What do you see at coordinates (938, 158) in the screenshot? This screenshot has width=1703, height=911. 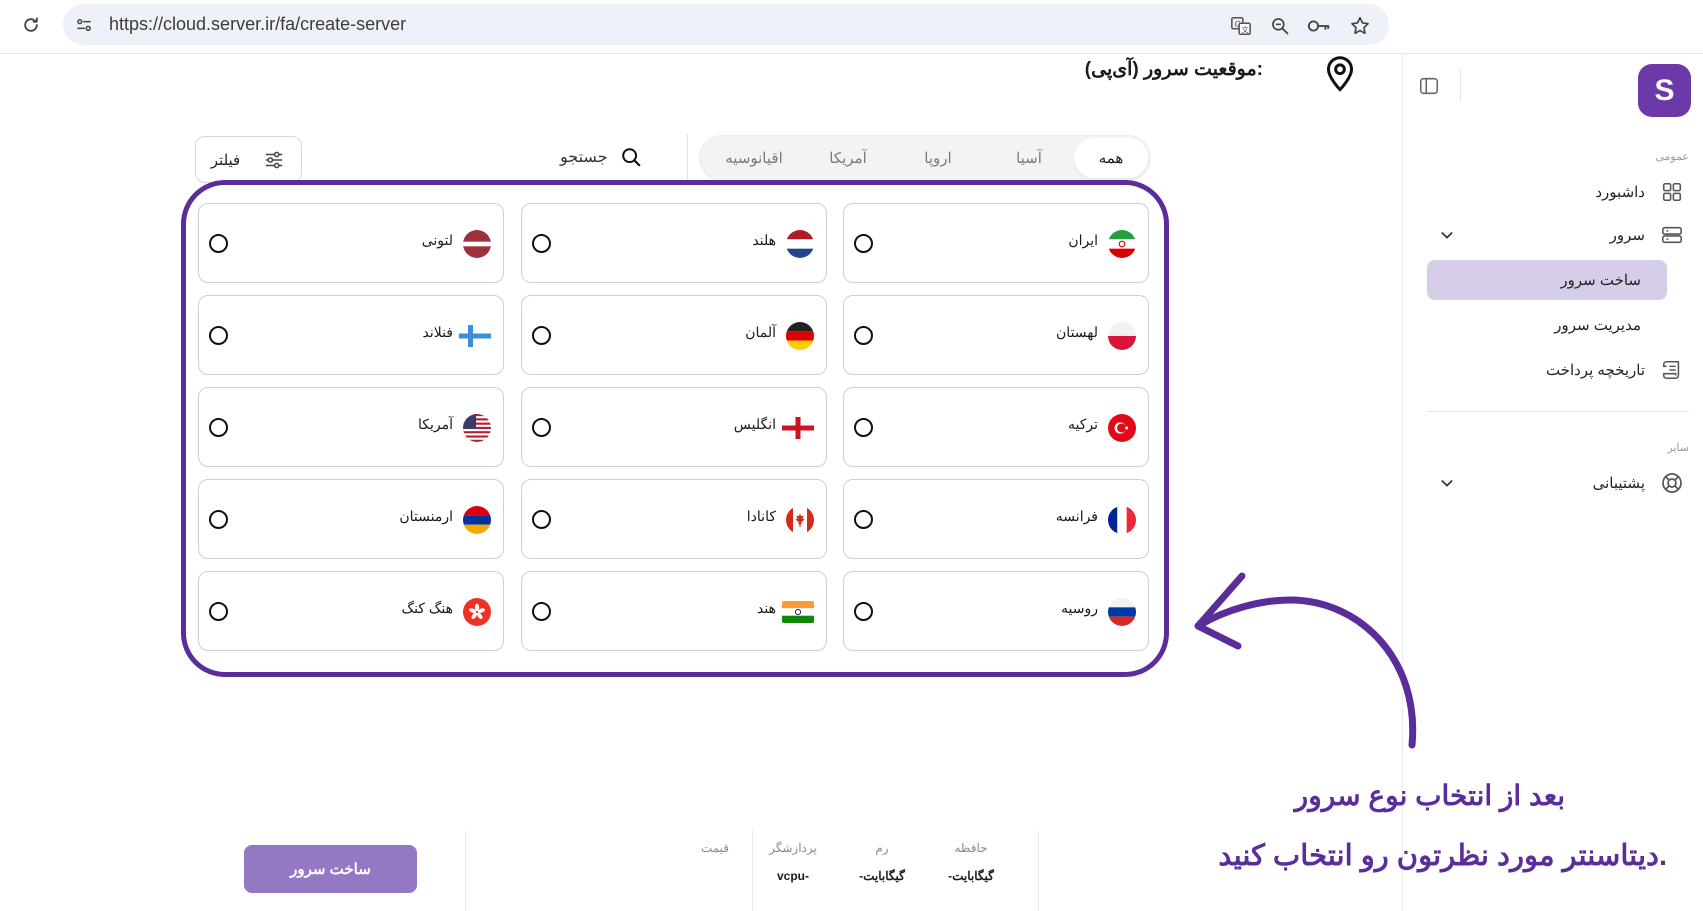 I see `tab-europe: اروپا` at bounding box center [938, 158].